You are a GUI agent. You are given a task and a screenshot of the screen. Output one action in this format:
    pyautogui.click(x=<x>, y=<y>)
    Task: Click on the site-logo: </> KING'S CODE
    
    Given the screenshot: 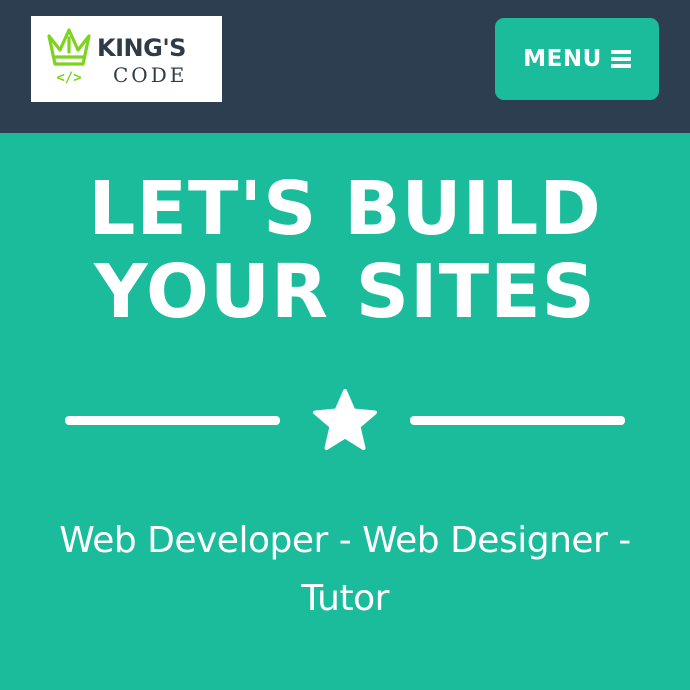 What is the action you would take?
    pyautogui.click(x=126, y=59)
    